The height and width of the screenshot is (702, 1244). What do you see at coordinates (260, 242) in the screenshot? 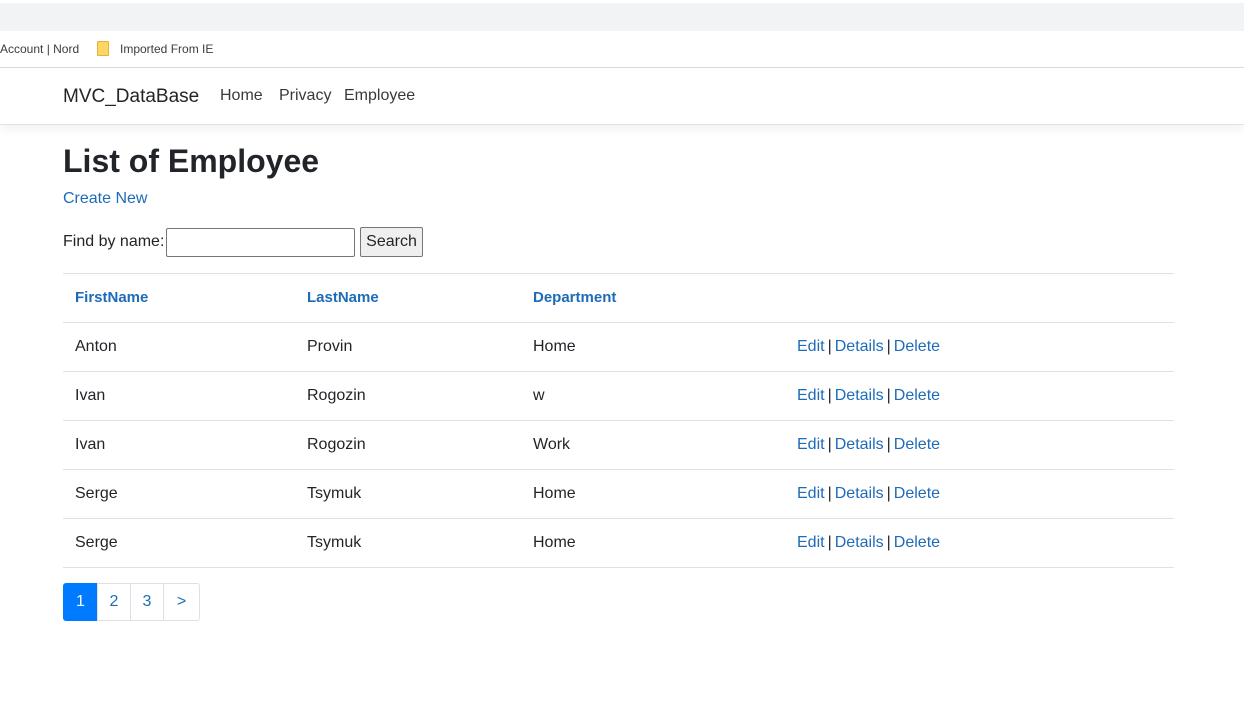
I see `search-input` at bounding box center [260, 242].